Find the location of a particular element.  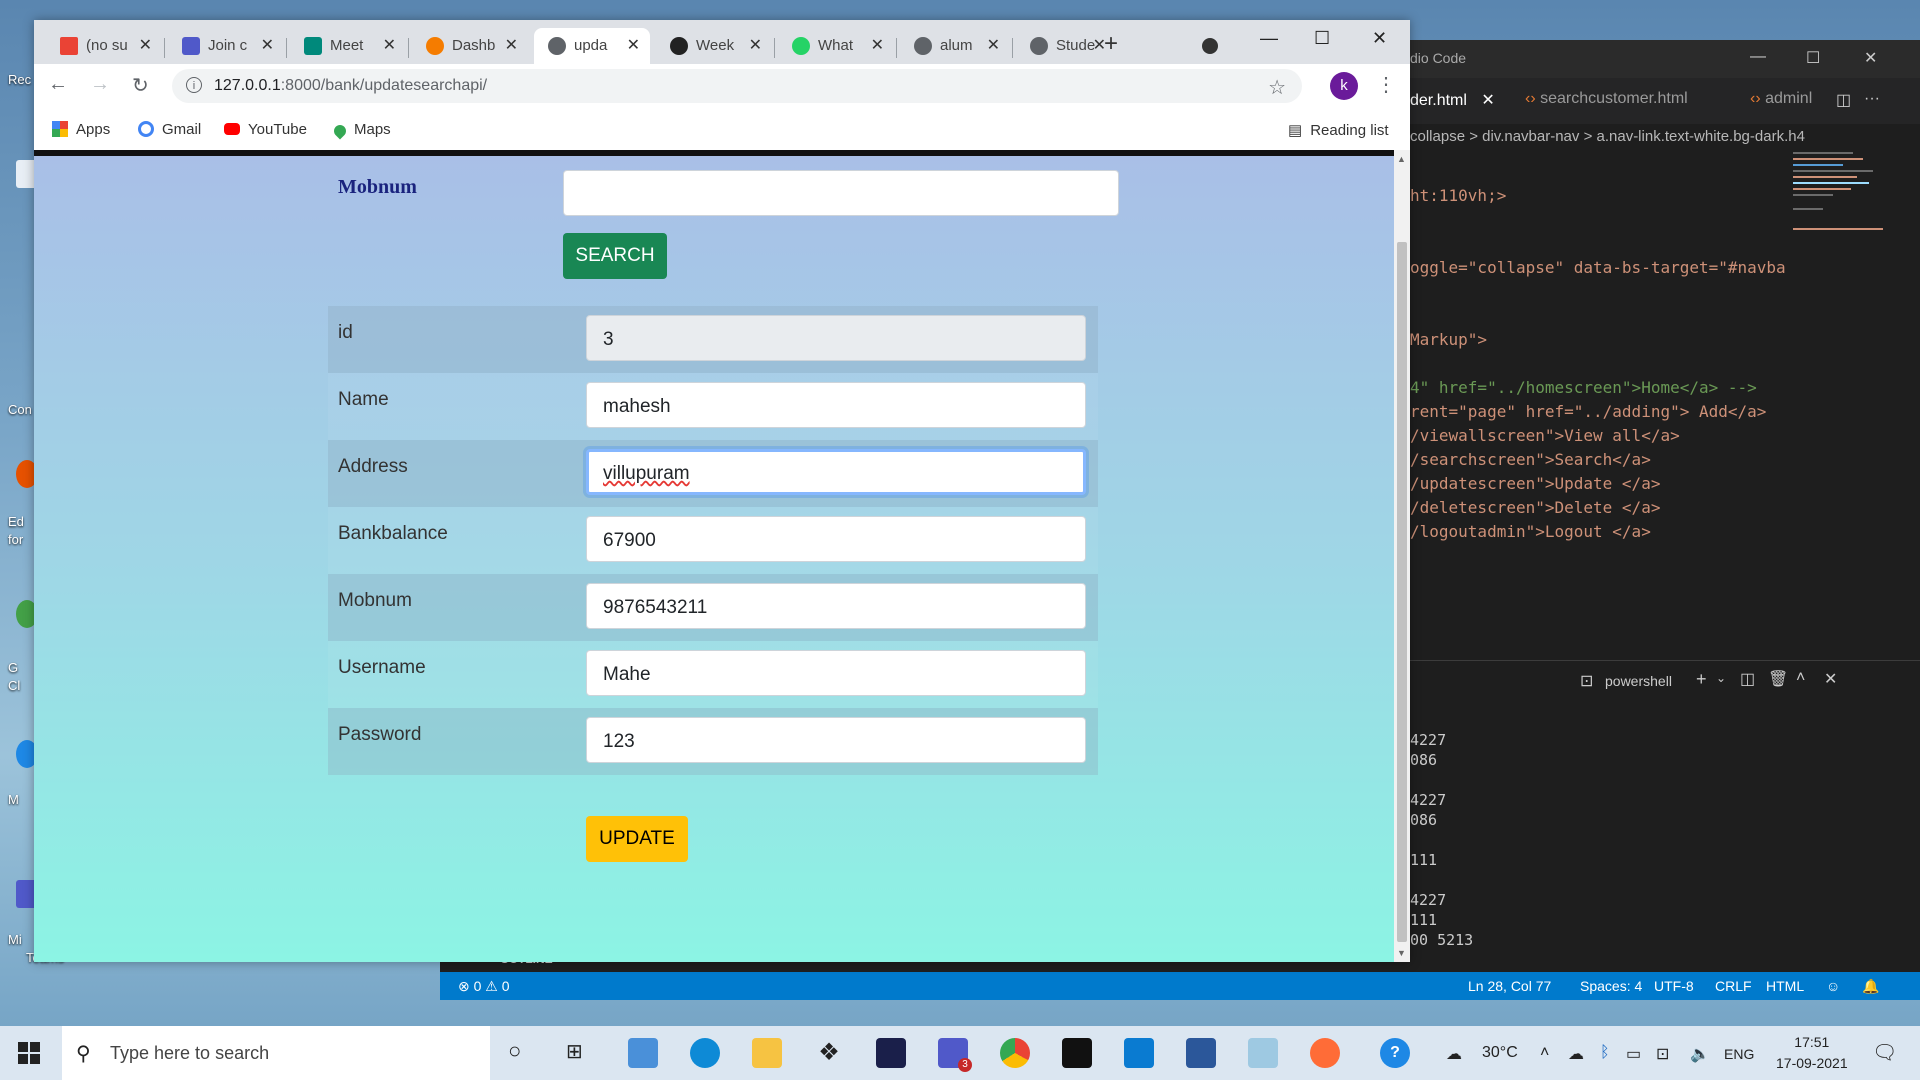

address-field: villupuram is located at coordinates (836, 472).